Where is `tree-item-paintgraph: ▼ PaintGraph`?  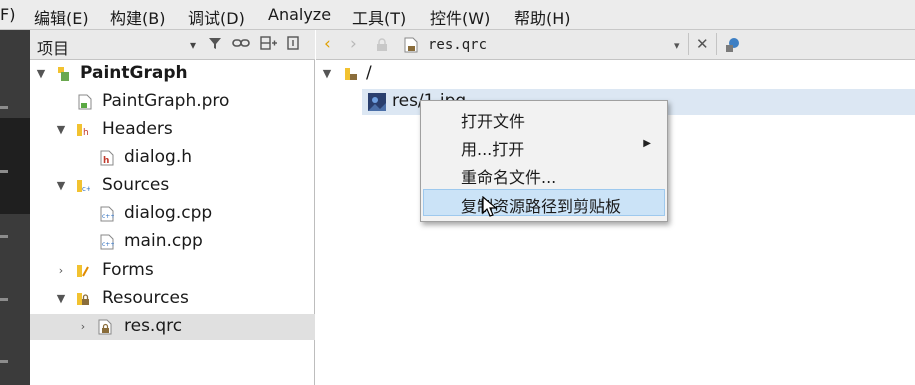
tree-item-paintgraph: ▼ PaintGraph is located at coordinates (172, 74).